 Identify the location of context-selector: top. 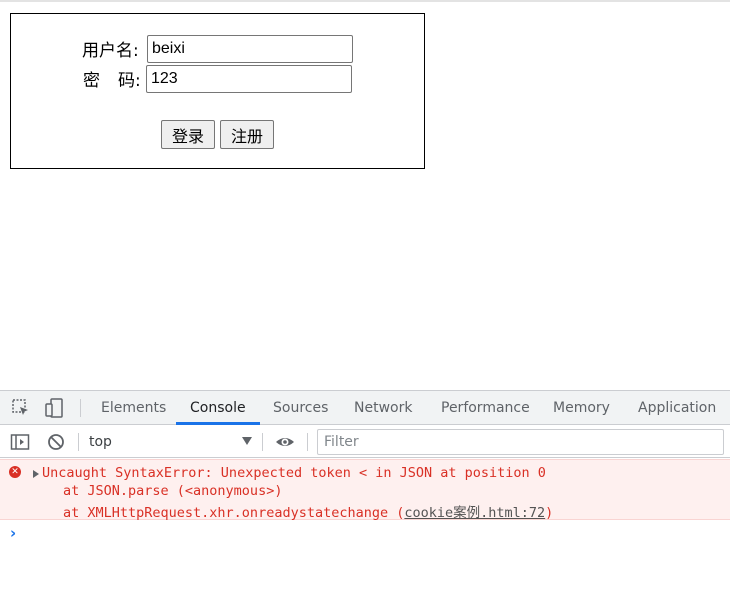
(171, 442).